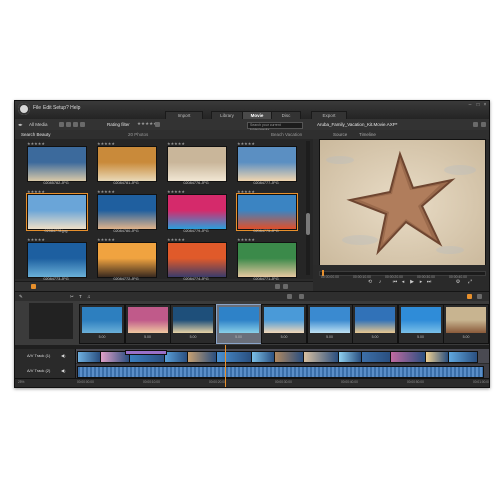 Image resolution: width=500 pixels, height=500 pixels. Describe the element at coordinates (470, 105) in the screenshot. I see `minimize-icon: –` at that location.